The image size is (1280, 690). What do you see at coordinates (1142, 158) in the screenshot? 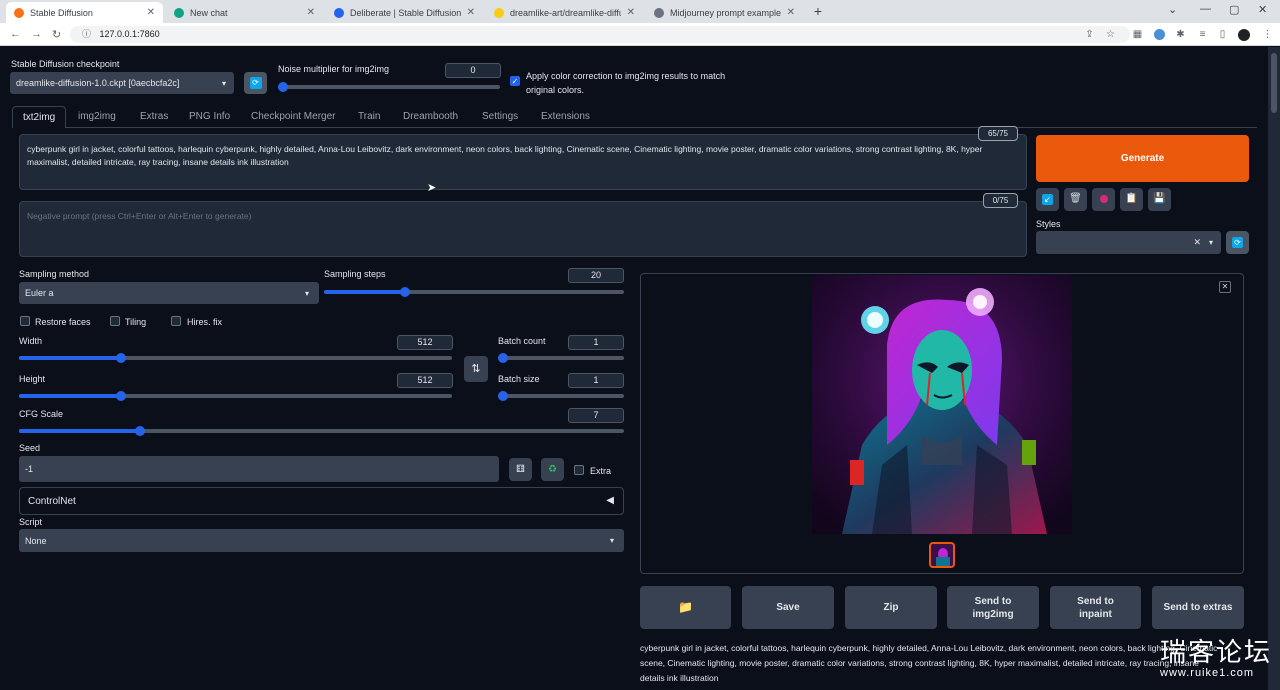
I see `generate-button: Generate` at bounding box center [1142, 158].